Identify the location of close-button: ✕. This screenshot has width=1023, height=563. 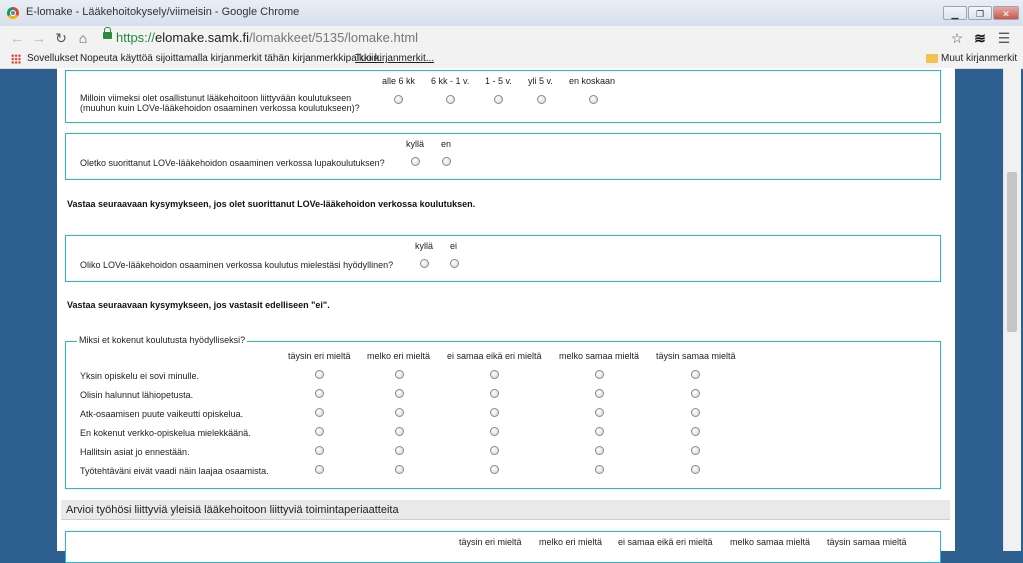
(1006, 13).